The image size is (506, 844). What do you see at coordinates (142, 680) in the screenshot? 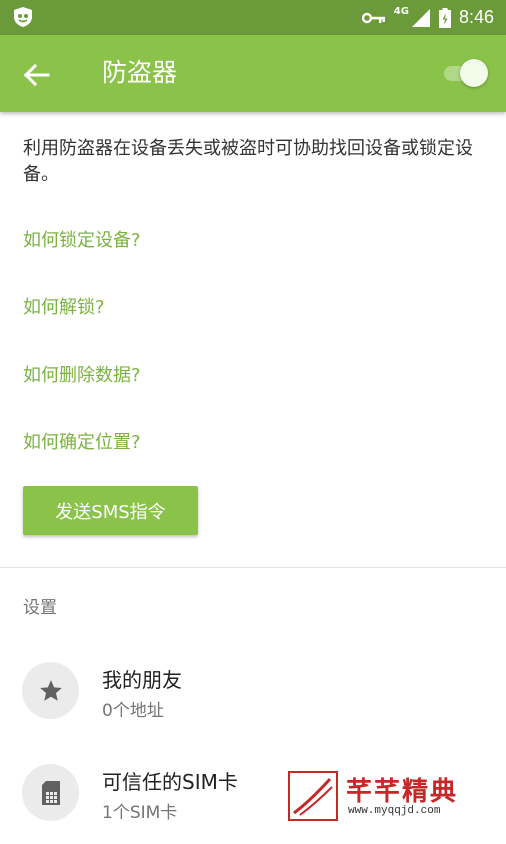
I see `item-title: 我的朋友` at bounding box center [142, 680].